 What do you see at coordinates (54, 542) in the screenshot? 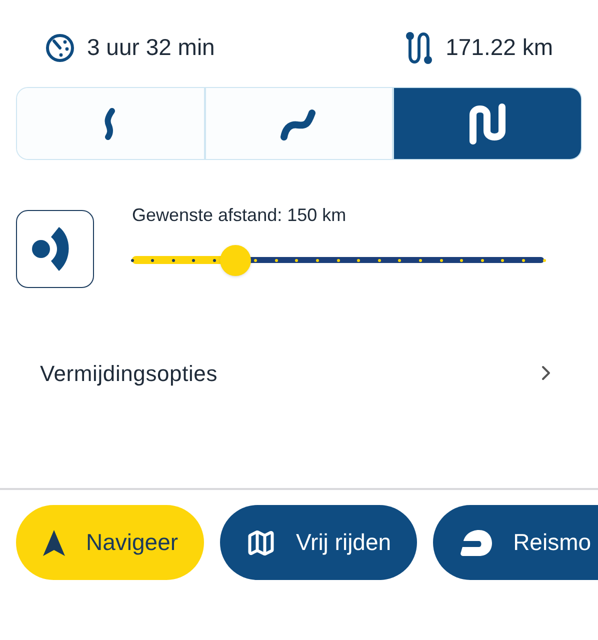
I see `navigation-arrow-icon` at bounding box center [54, 542].